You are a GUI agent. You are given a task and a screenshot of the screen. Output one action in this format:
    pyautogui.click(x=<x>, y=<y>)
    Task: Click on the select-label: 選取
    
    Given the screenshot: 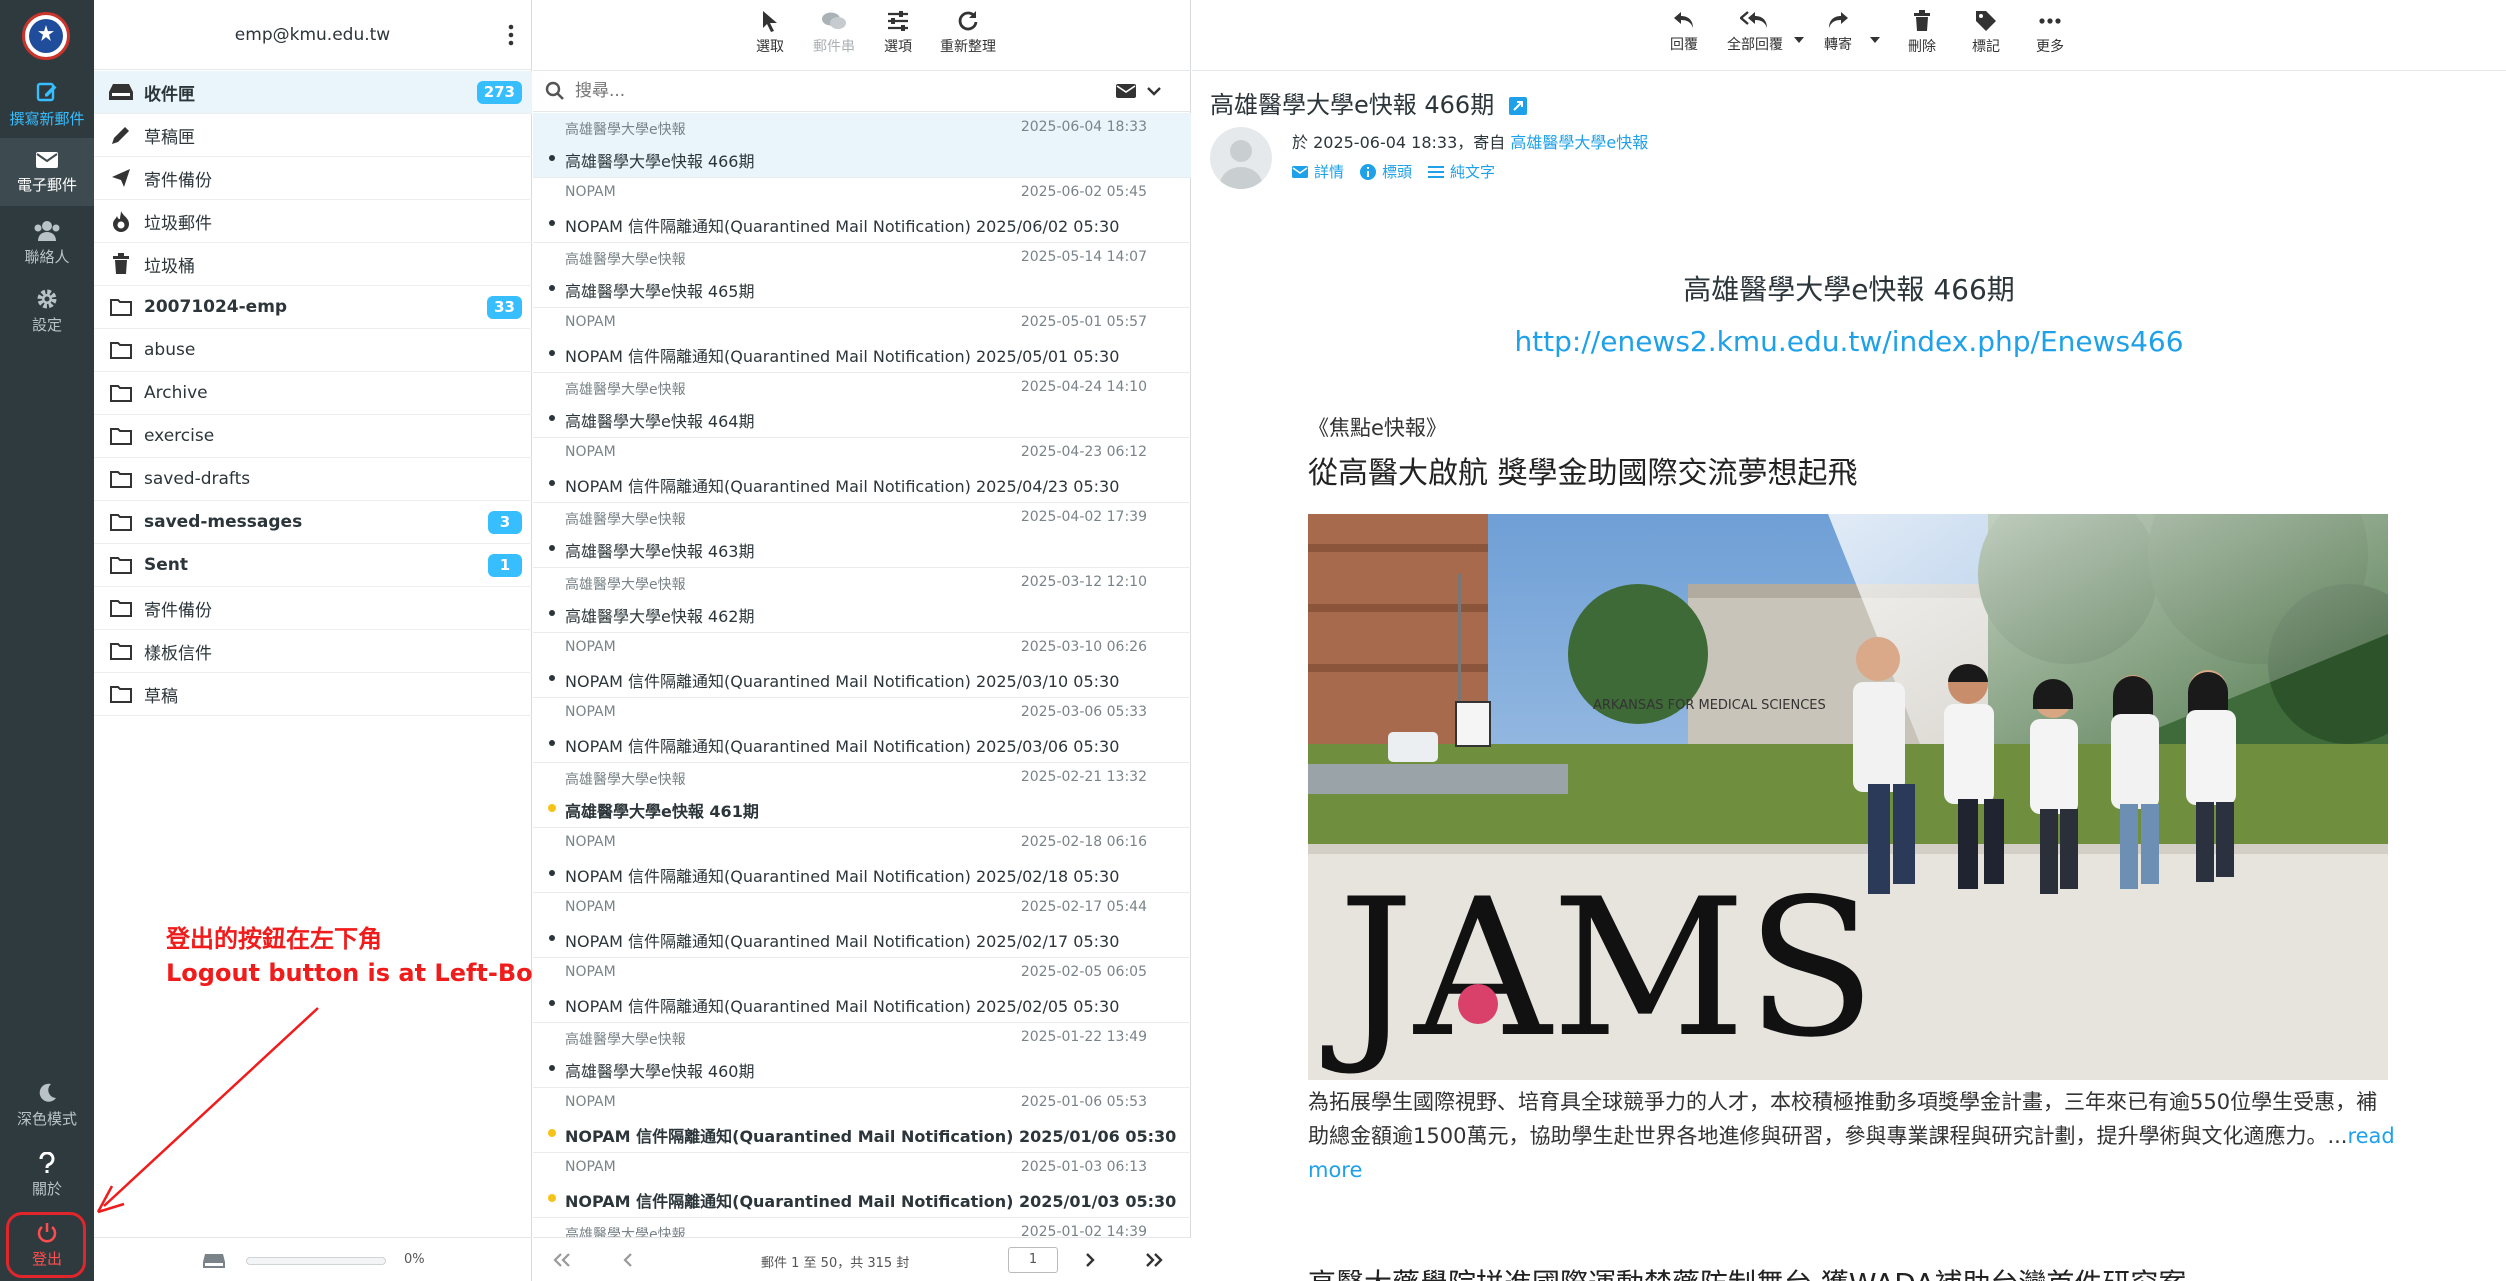 What is the action you would take?
    pyautogui.click(x=770, y=47)
    